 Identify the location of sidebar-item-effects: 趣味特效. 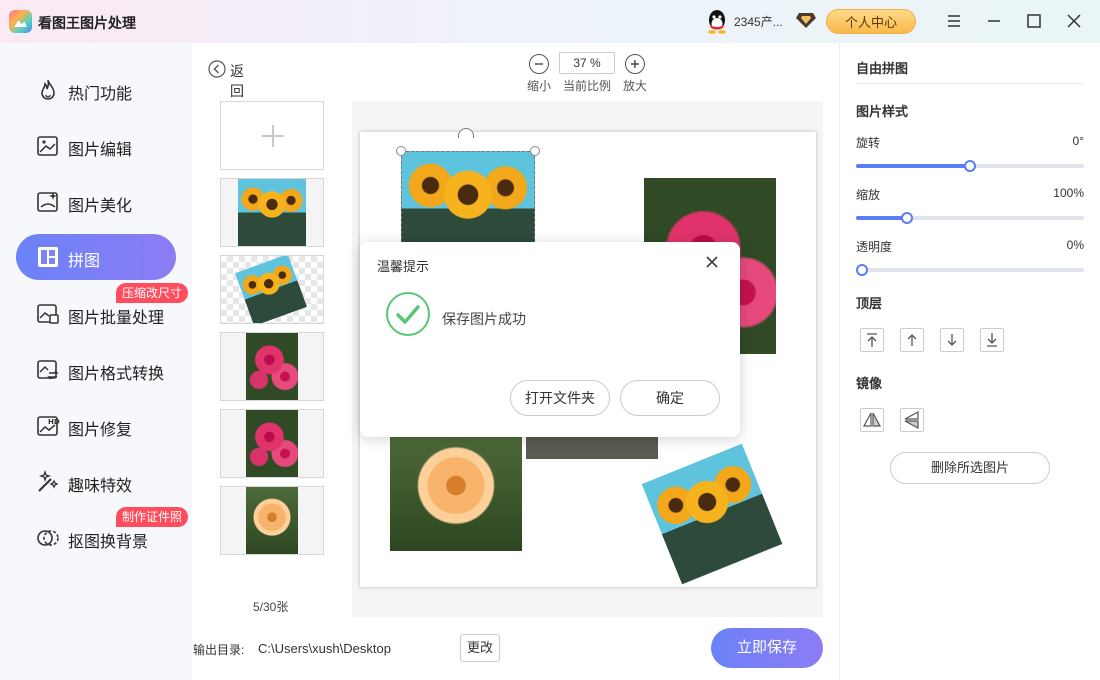
(96, 482).